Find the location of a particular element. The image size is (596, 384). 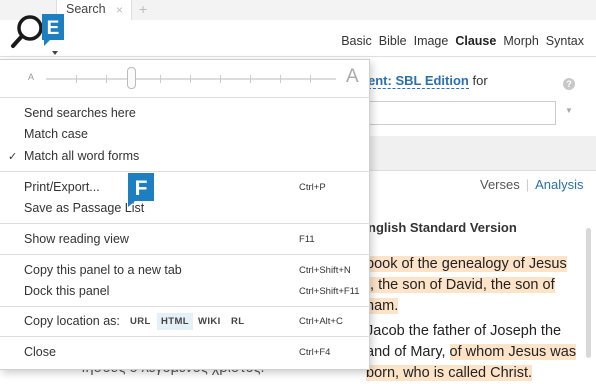

shortcut-close: Ctrl+F4 is located at coordinates (315, 352).